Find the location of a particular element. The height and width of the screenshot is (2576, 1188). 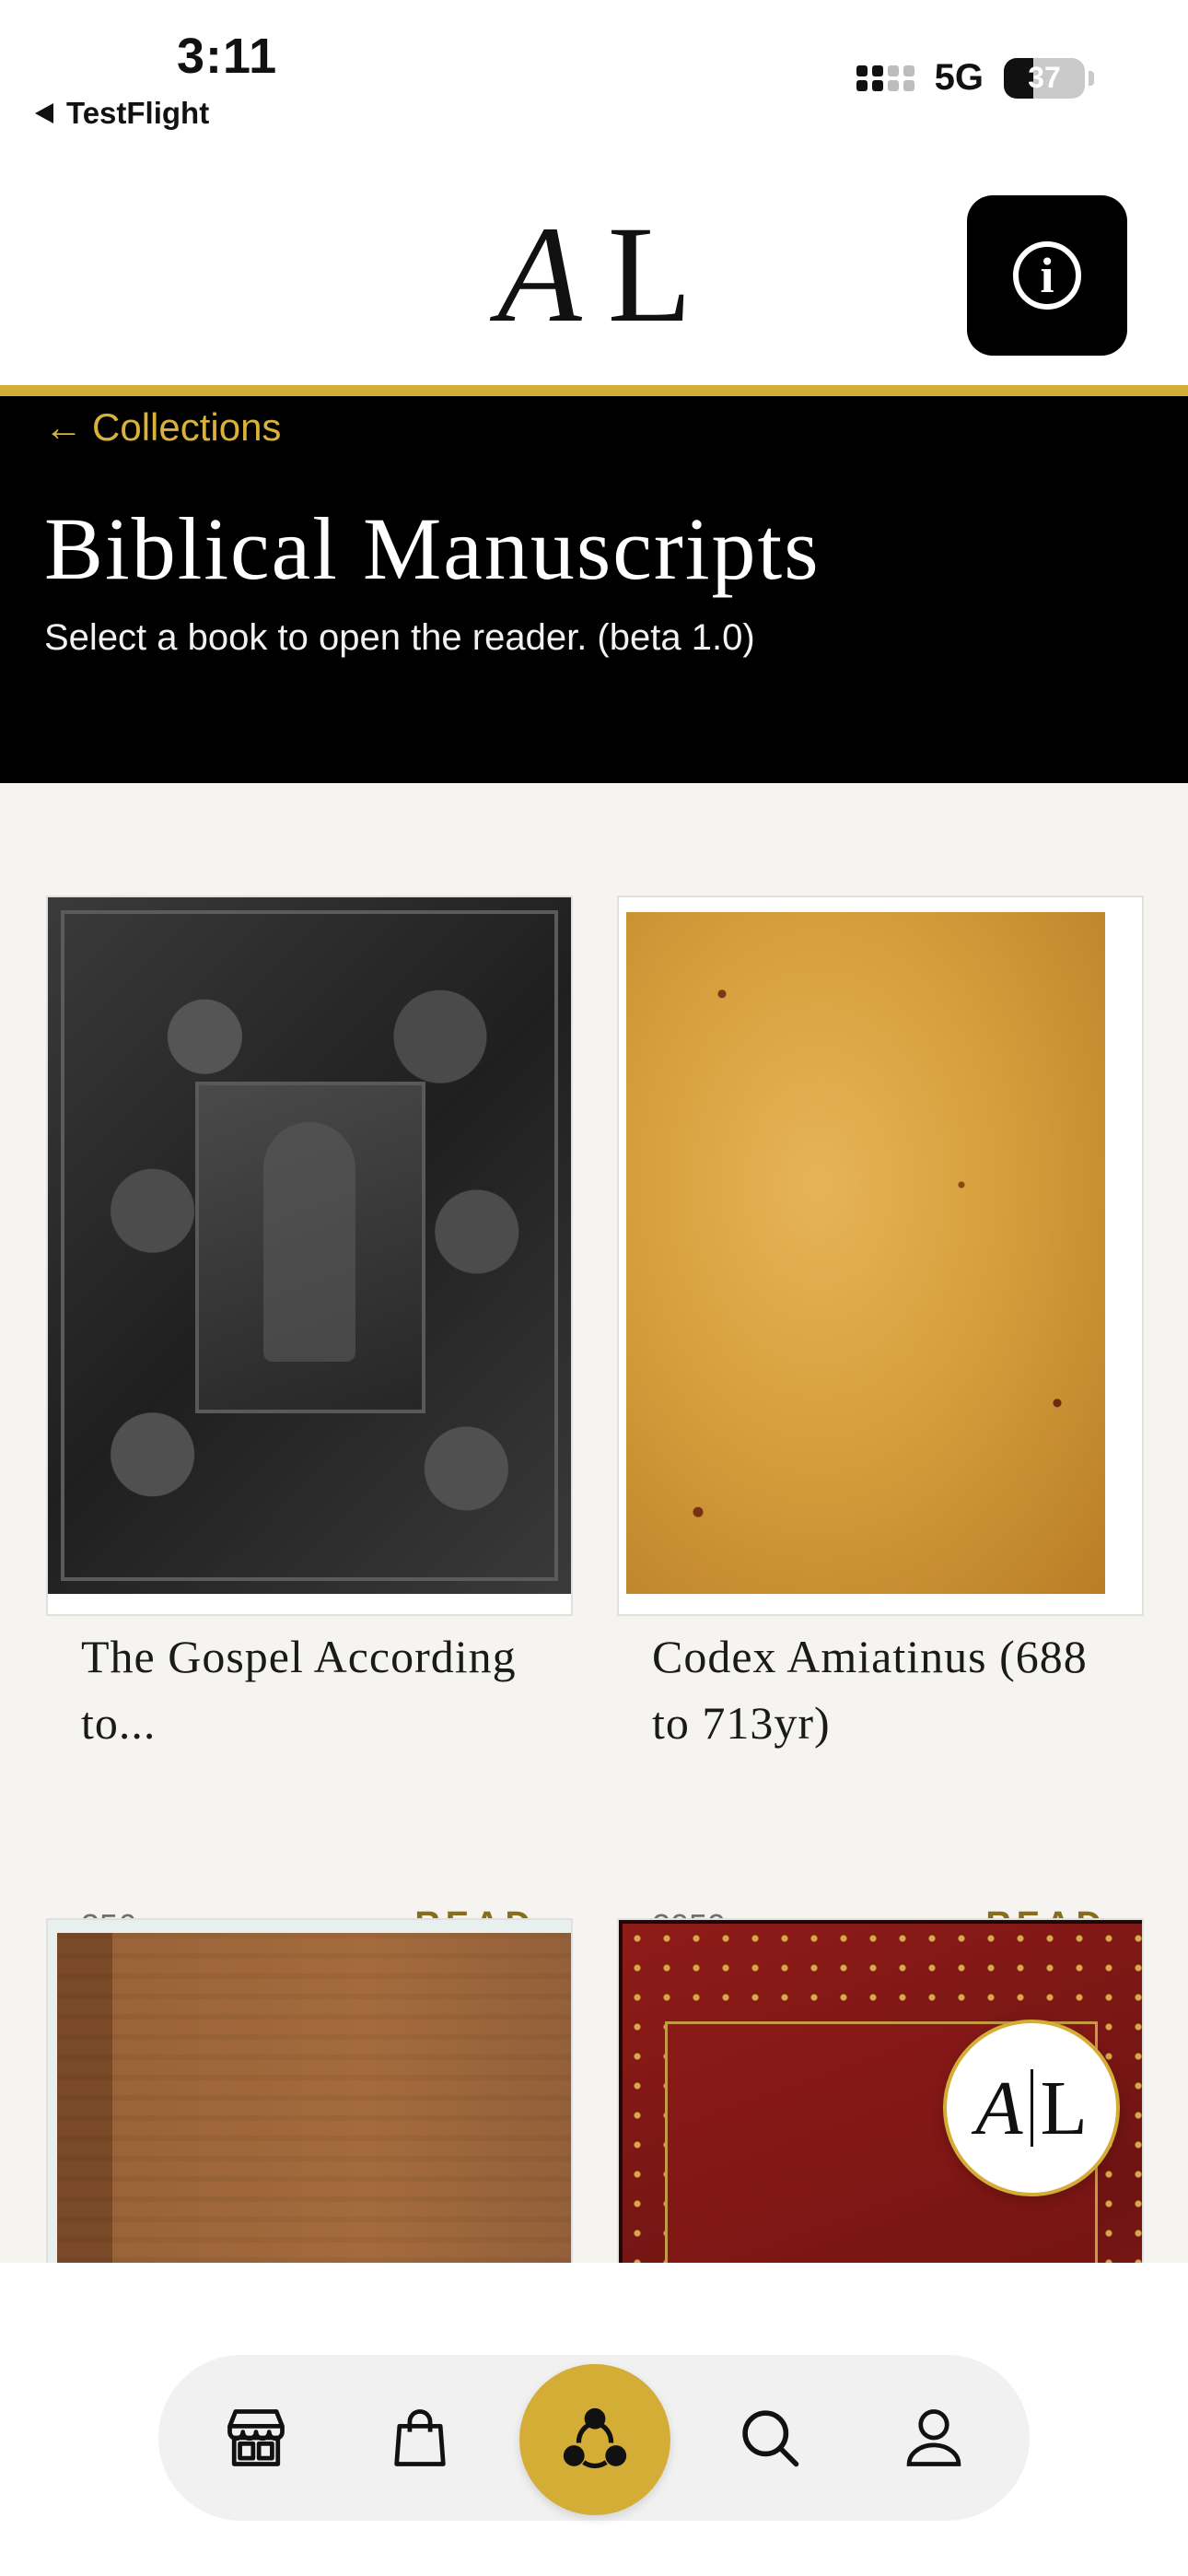

profile-icon is located at coordinates (934, 2437).